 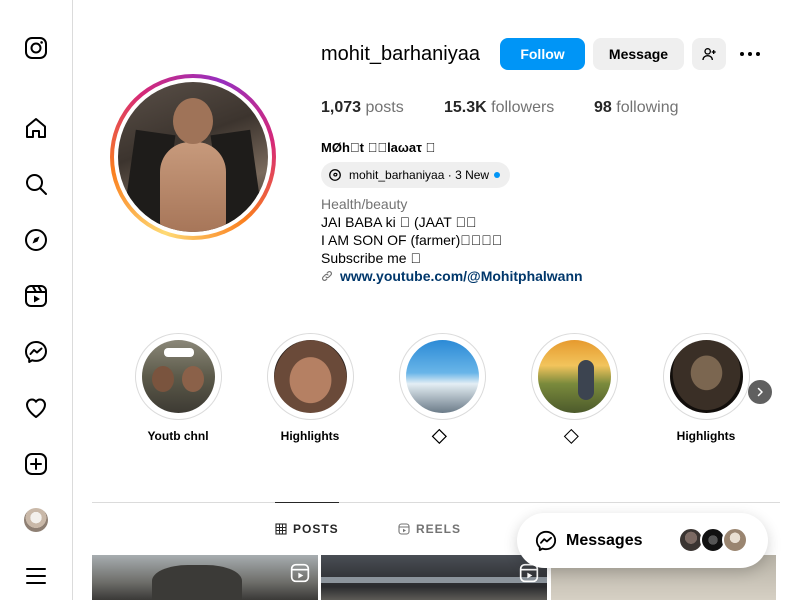 I want to click on stat-following: 98 following, so click(x=636, y=108).